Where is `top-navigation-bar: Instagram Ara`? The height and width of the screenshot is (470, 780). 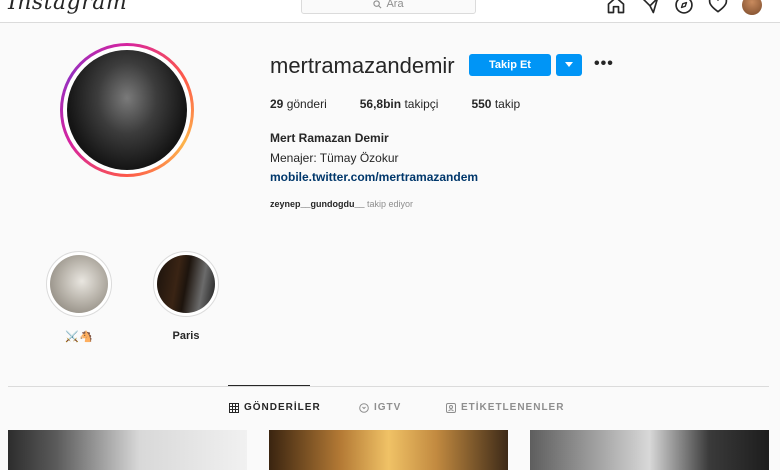 top-navigation-bar: Instagram Ara is located at coordinates (390, 11).